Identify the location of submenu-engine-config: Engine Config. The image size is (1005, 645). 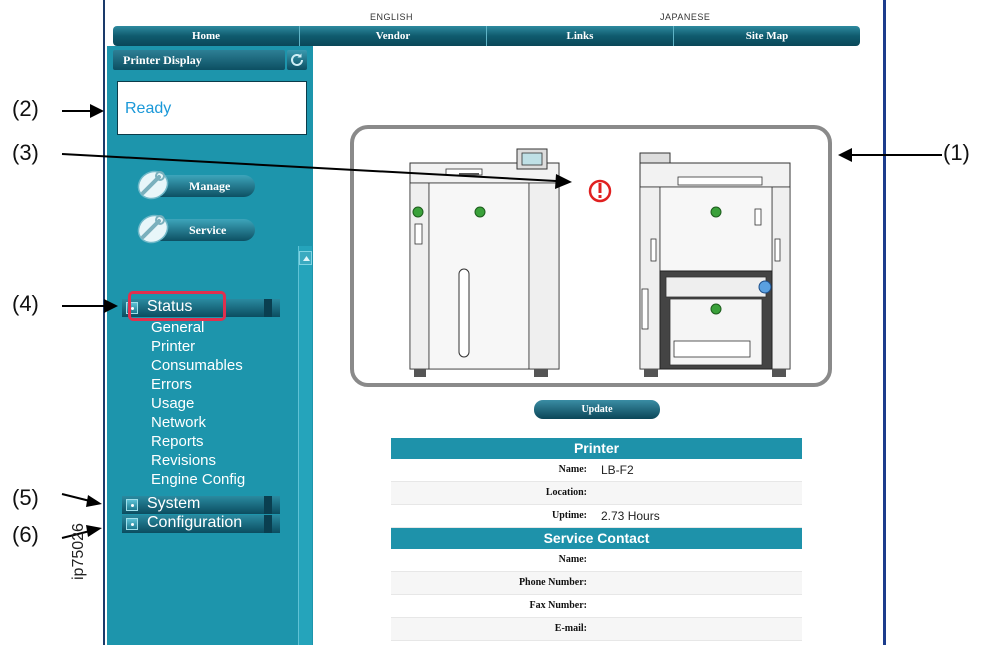
(198, 479).